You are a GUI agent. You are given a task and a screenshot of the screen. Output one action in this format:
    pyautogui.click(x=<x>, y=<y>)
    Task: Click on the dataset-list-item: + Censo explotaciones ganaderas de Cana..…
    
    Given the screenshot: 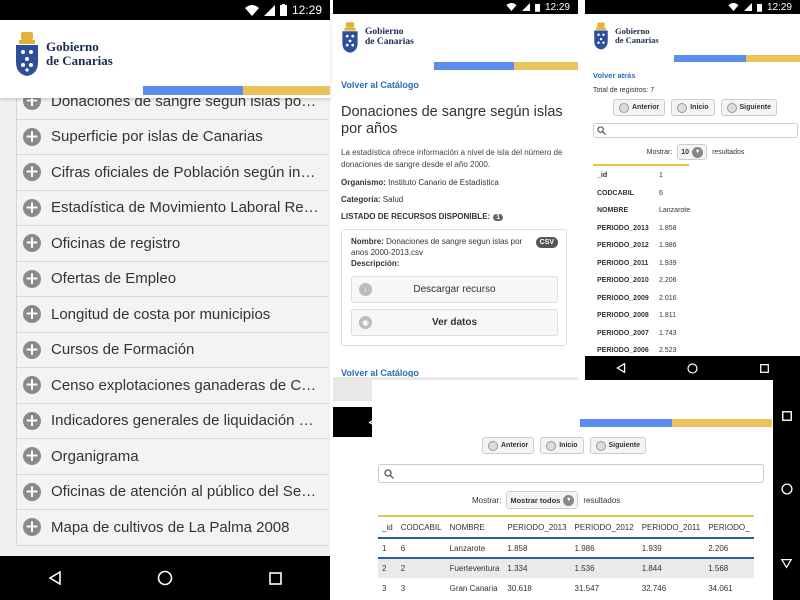 What is the action you would take?
    pyautogui.click(x=172, y=386)
    